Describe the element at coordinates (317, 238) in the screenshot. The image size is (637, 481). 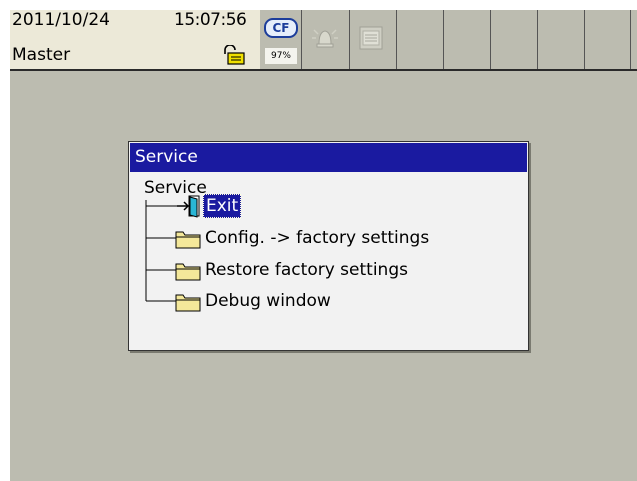
I see `tree-item-label: Config. -> factory settings` at that location.